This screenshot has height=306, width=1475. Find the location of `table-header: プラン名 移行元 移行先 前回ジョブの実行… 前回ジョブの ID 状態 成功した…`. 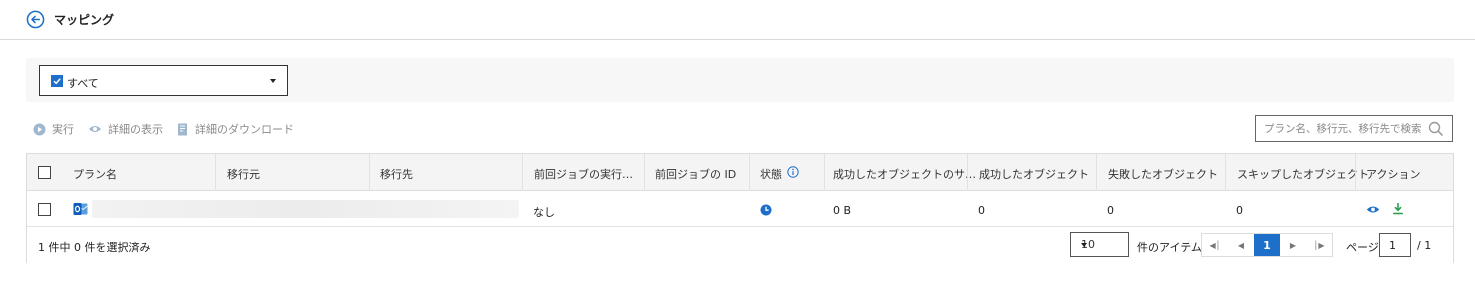

table-header: プラン名 移行元 移行先 前回ジョブの実行… 前回ジョブの ID 状態 成功した… is located at coordinates (740, 172).